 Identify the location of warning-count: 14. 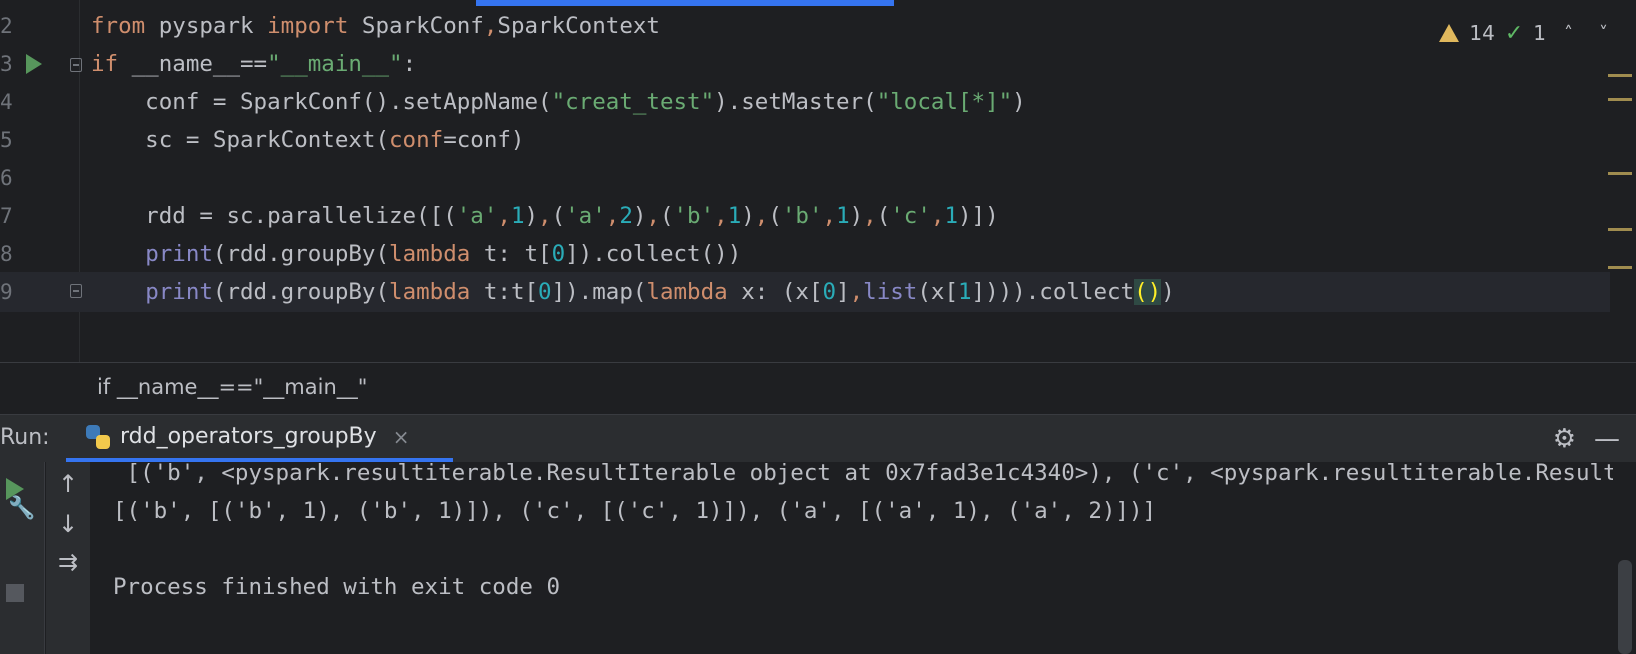
(1482, 33).